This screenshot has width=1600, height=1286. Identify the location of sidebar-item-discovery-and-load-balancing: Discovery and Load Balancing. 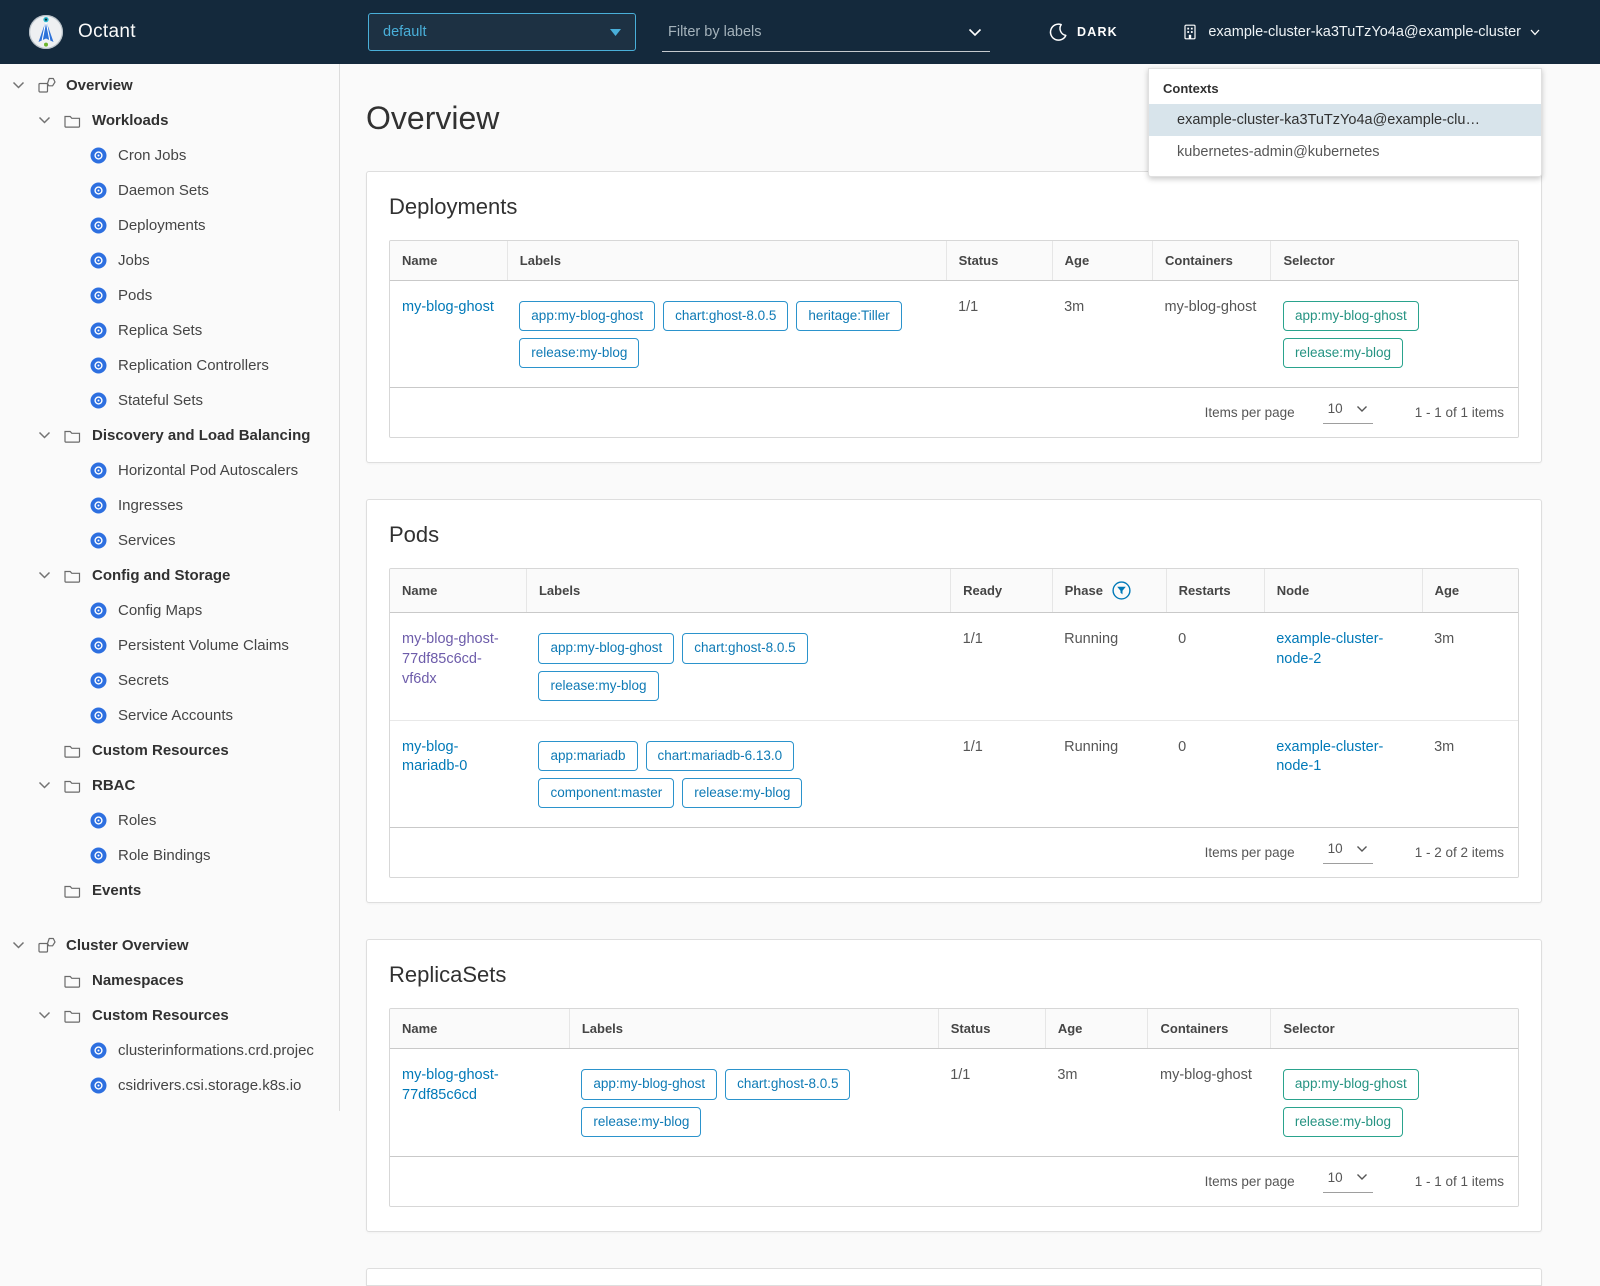
(169, 435).